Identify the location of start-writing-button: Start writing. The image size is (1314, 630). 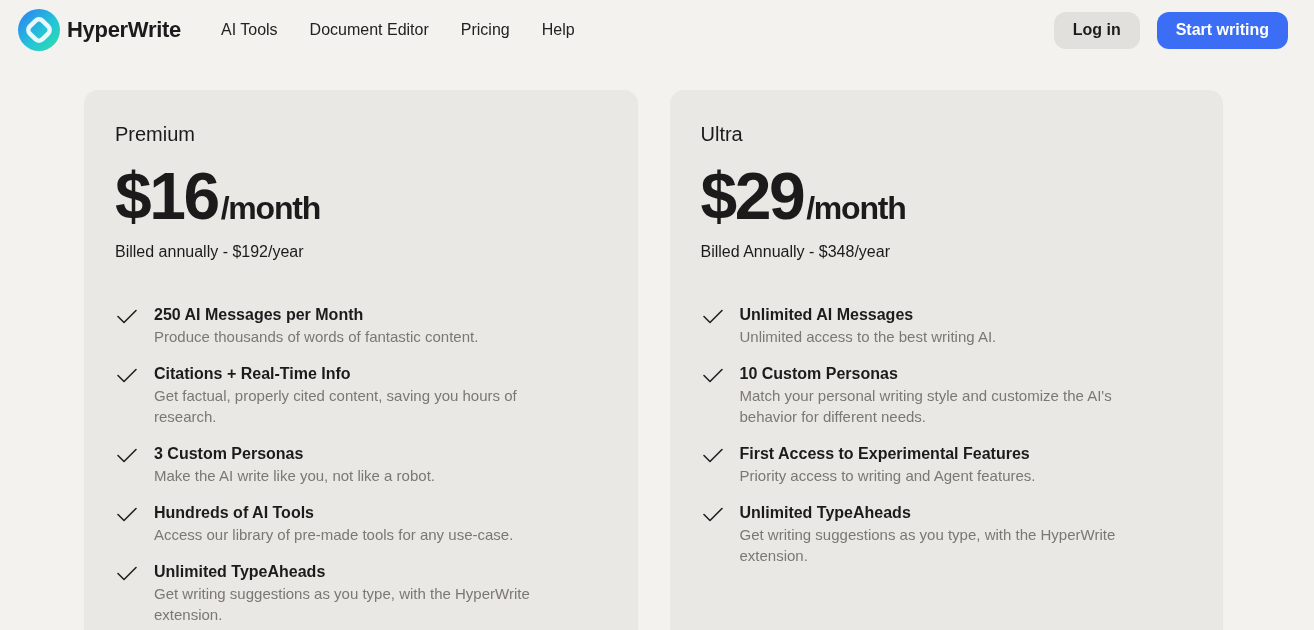
(1222, 30).